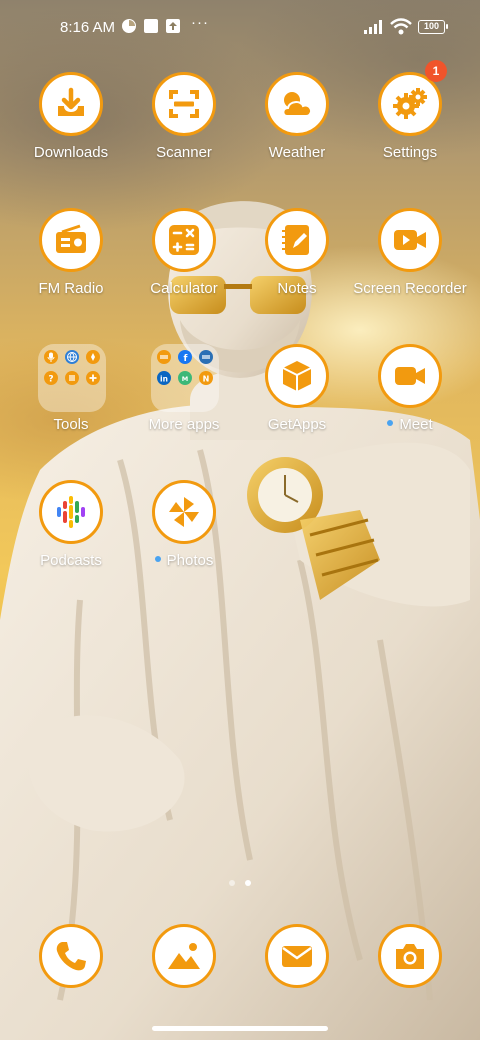 This screenshot has height=1040, width=480. Describe the element at coordinates (297, 240) in the screenshot. I see `notes-icon` at that location.